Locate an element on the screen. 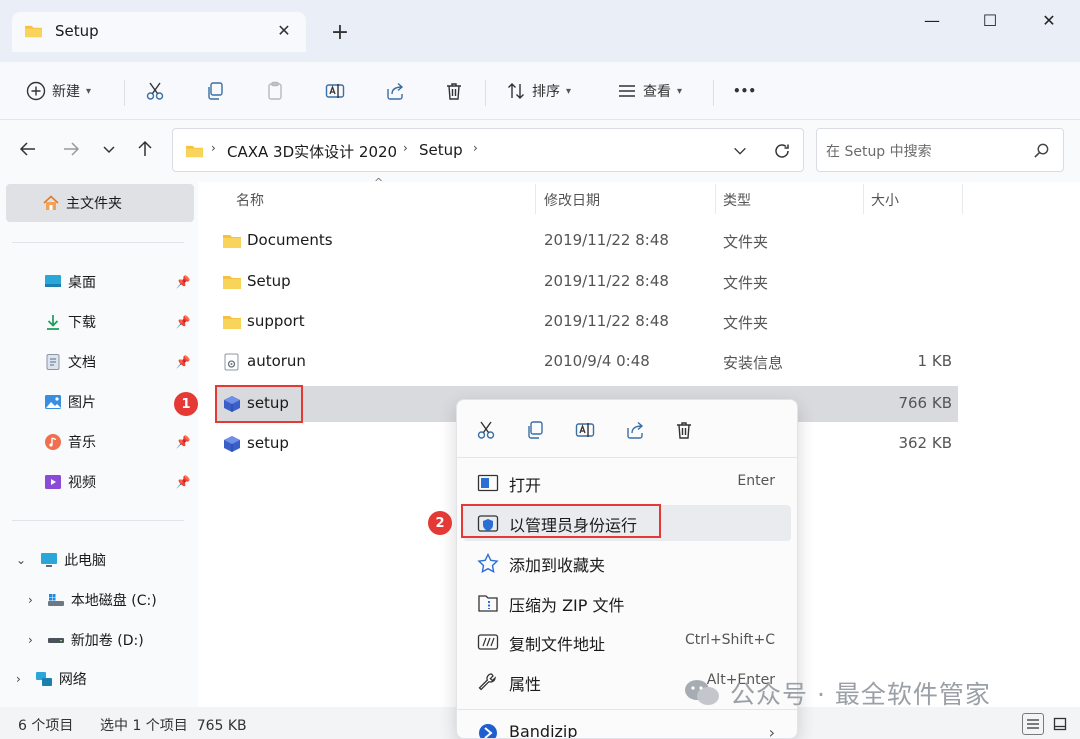  minimize-button: — is located at coordinates (932, 20).